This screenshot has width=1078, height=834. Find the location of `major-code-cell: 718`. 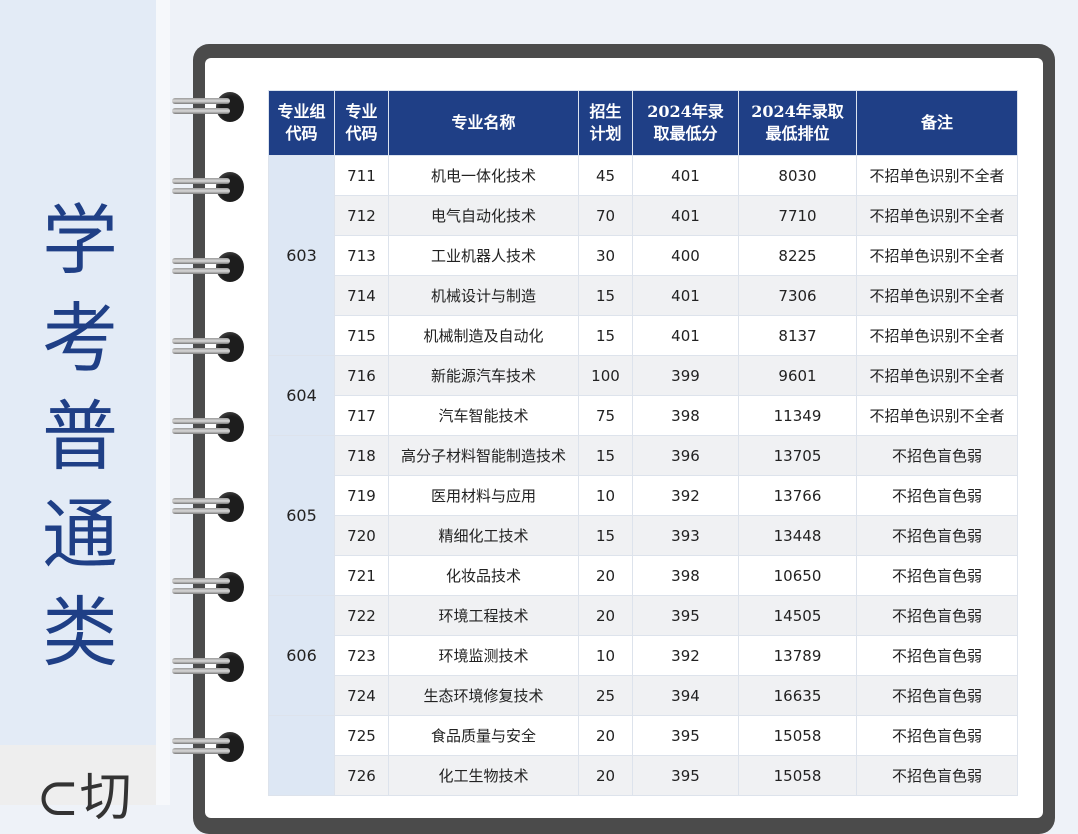

major-code-cell: 718 is located at coordinates (361, 455).